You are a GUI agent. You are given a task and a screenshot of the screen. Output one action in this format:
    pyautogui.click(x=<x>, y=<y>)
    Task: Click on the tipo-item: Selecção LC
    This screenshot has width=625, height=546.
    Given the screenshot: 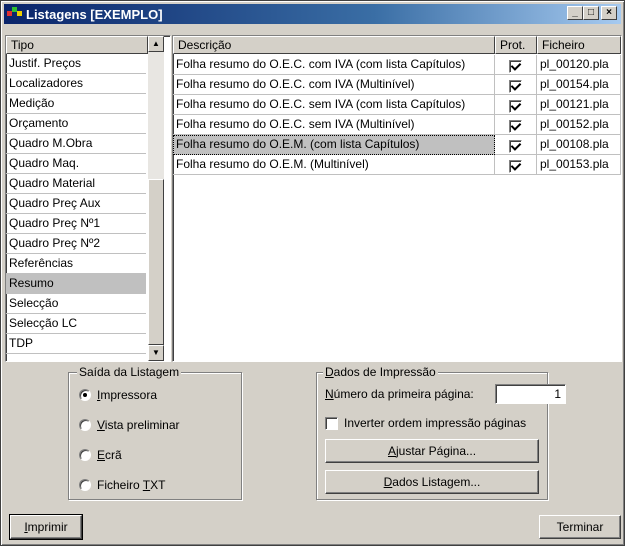 What is the action you would take?
    pyautogui.click(x=76, y=324)
    